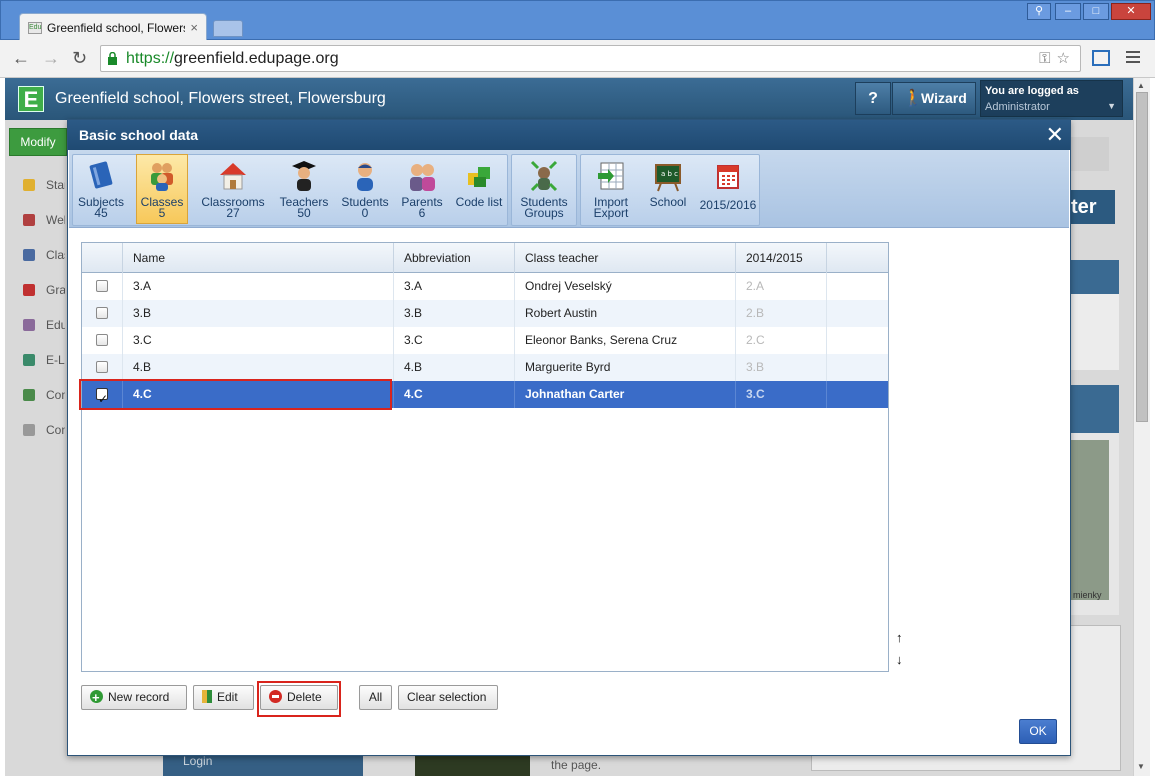  Describe the element at coordinates (625, 394) in the screenshot. I see `cell-class-teacher: Johnathan Carter` at that location.